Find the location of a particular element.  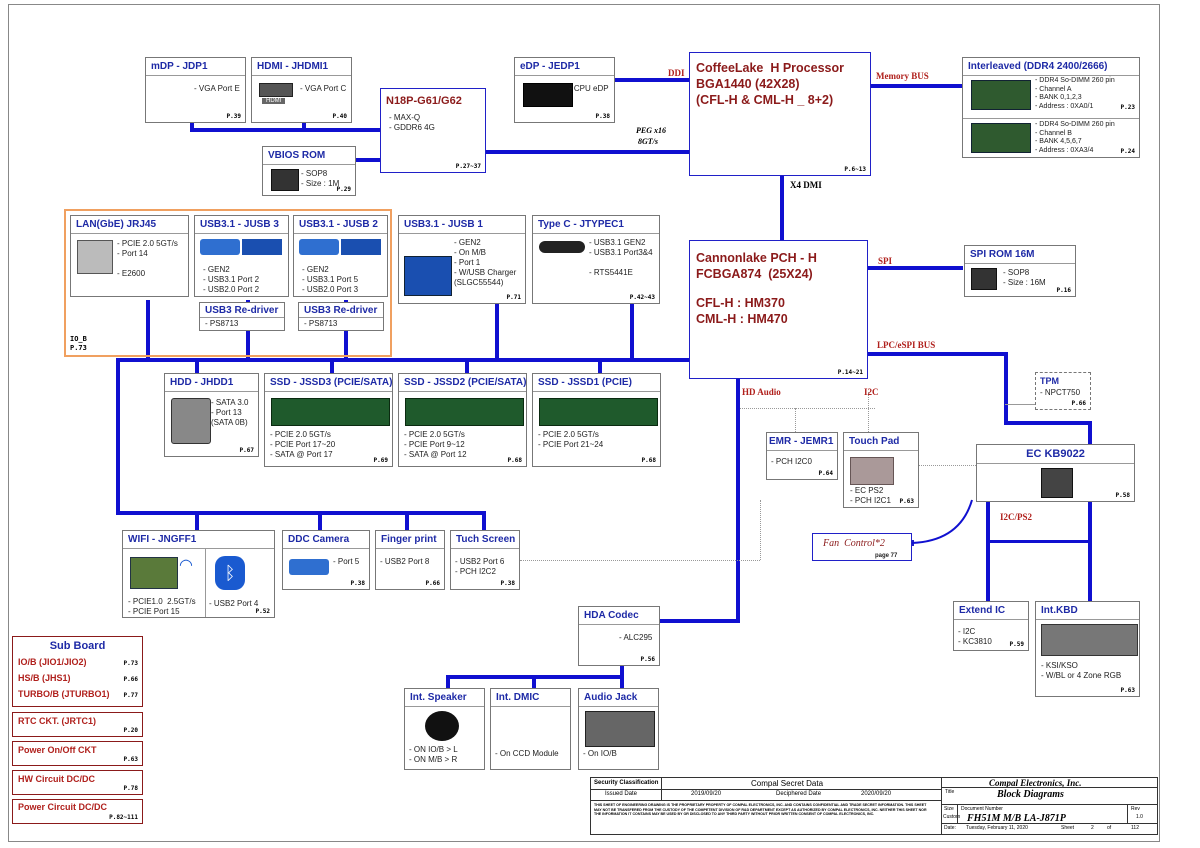

kbd-page: P.63 is located at coordinates (1127, 690).